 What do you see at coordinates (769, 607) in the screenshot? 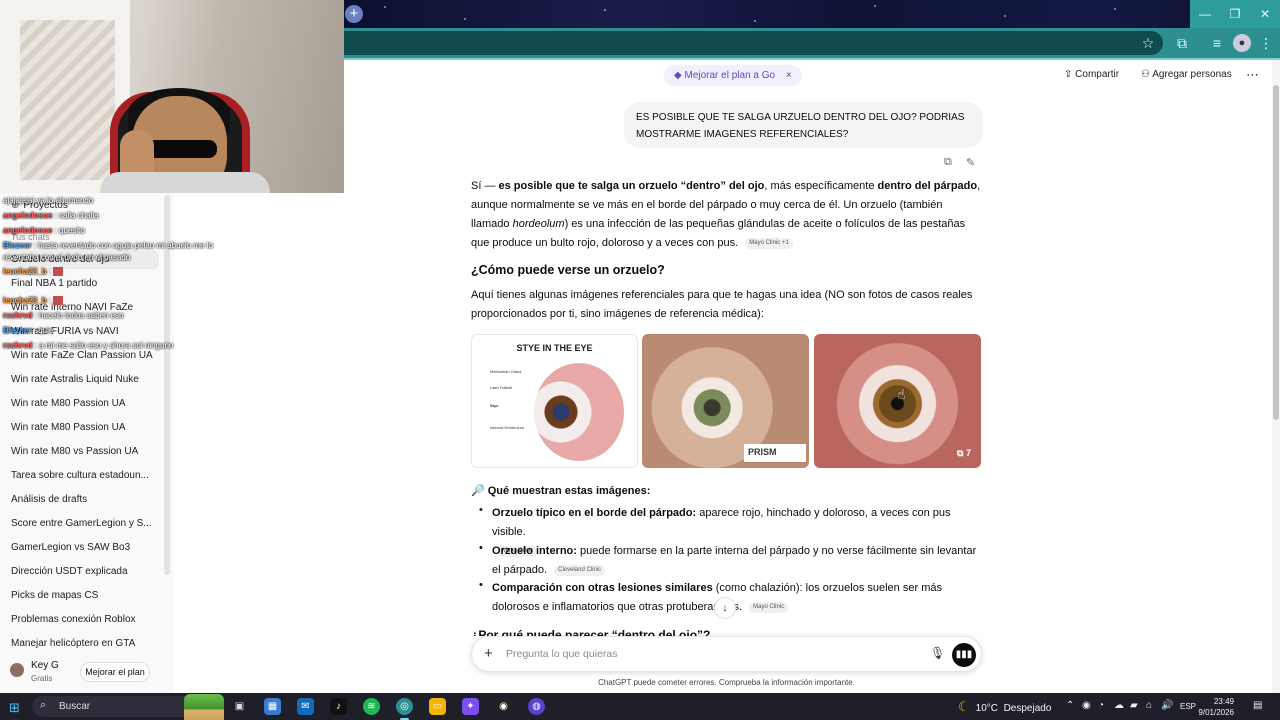
I see `citation-badge: Mayo Clinic` at bounding box center [769, 607].